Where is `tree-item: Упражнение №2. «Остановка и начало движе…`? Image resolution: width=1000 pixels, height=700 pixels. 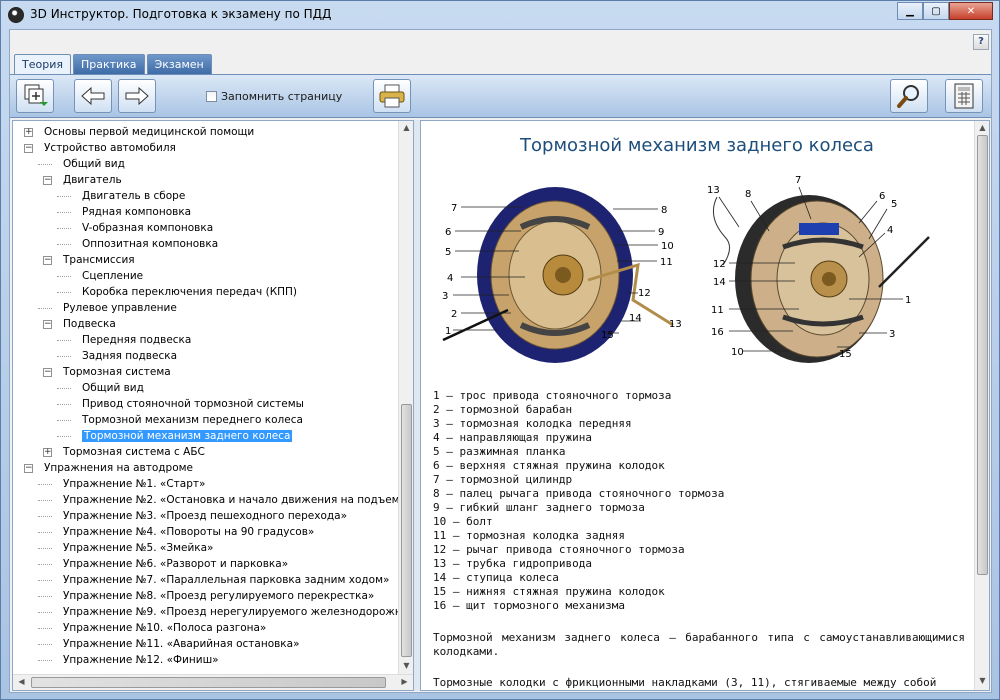 tree-item: Упражнение №2. «Остановка и начало движе… is located at coordinates (218, 500).